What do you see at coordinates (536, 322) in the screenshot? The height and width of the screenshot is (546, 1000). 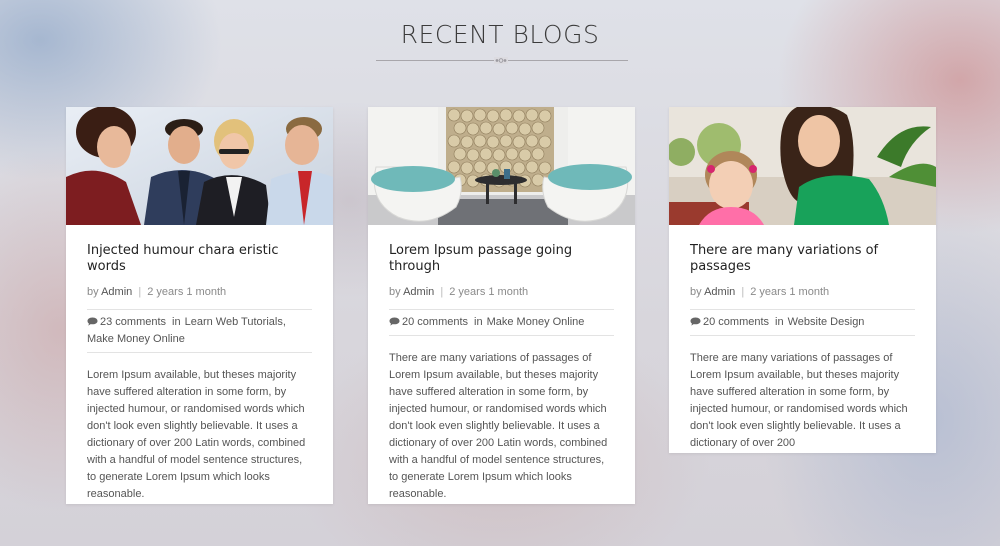 I see `category-links: Make Money Online` at bounding box center [536, 322].